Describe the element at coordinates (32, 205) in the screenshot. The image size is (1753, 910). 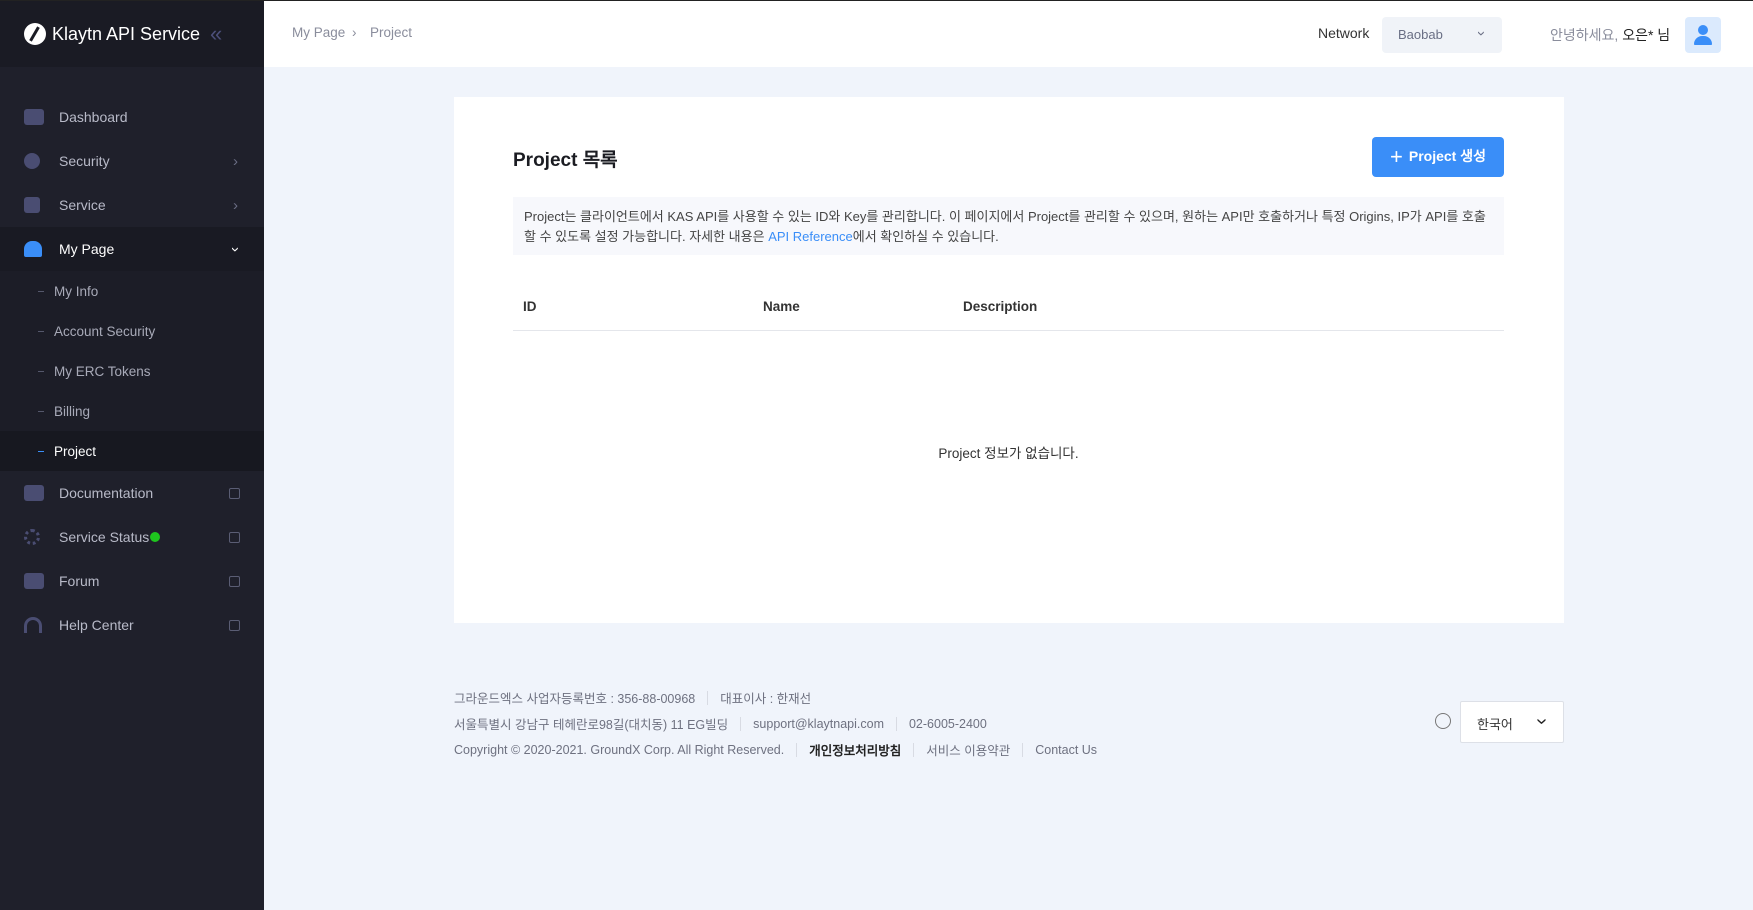
I see `grid-icon` at that location.